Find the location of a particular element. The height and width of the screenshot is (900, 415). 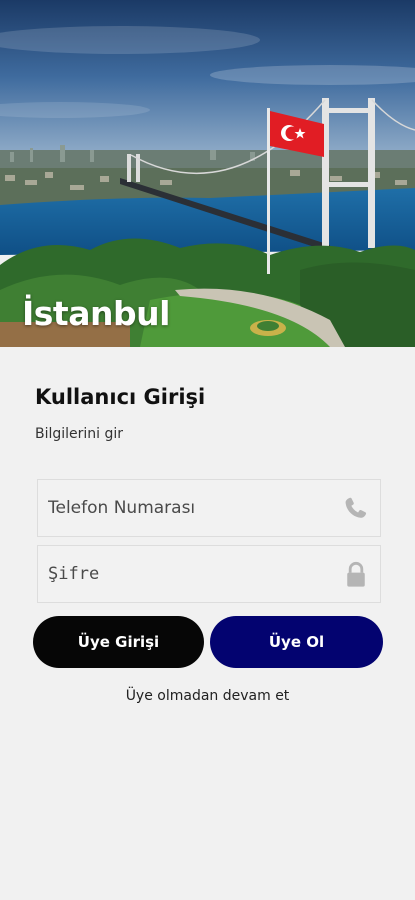

phone-field is located at coordinates (209, 508).